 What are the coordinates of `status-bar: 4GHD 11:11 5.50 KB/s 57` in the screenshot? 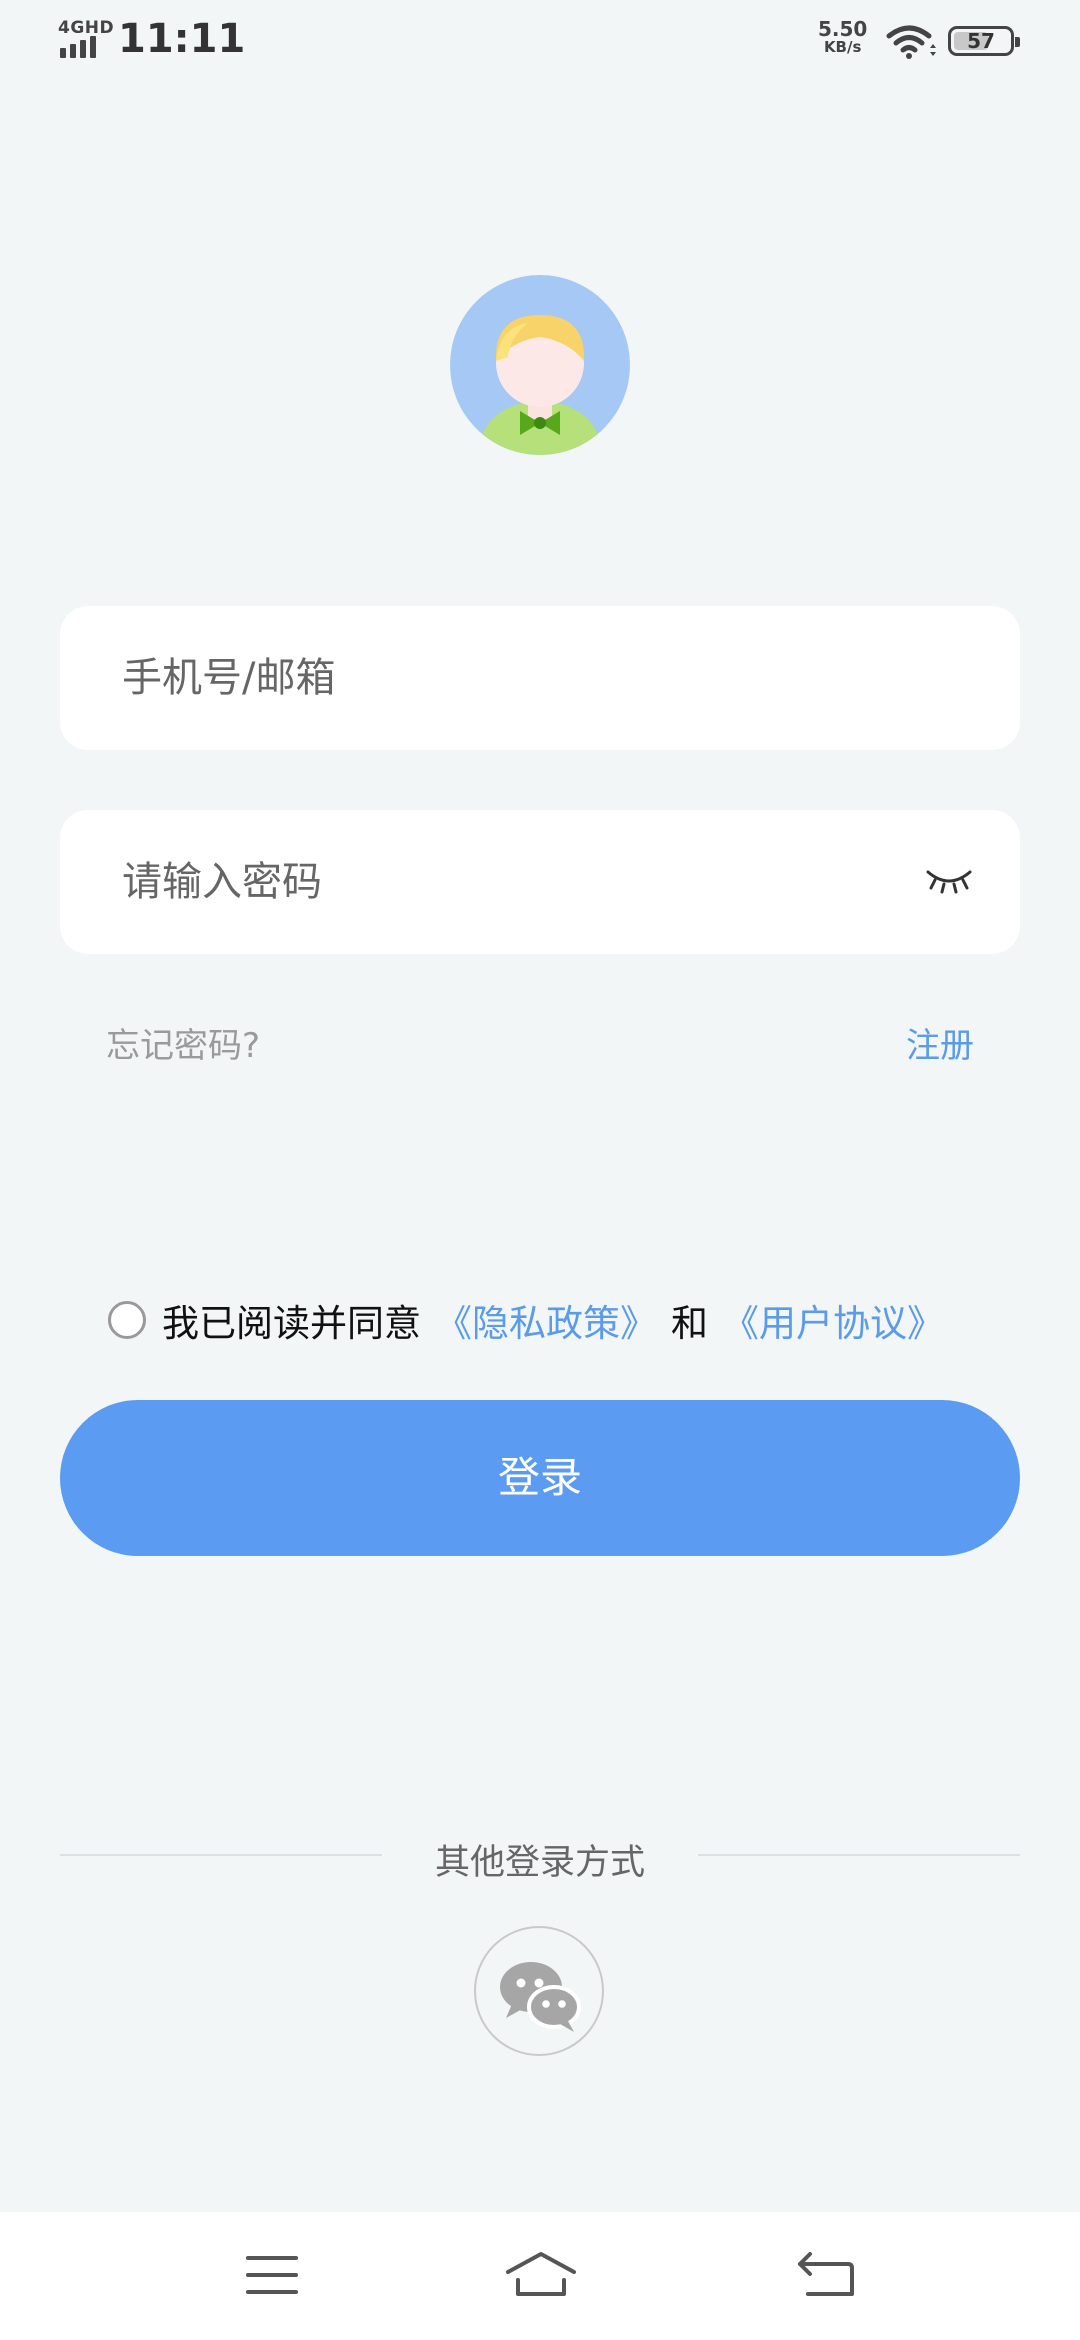 It's located at (540, 45).